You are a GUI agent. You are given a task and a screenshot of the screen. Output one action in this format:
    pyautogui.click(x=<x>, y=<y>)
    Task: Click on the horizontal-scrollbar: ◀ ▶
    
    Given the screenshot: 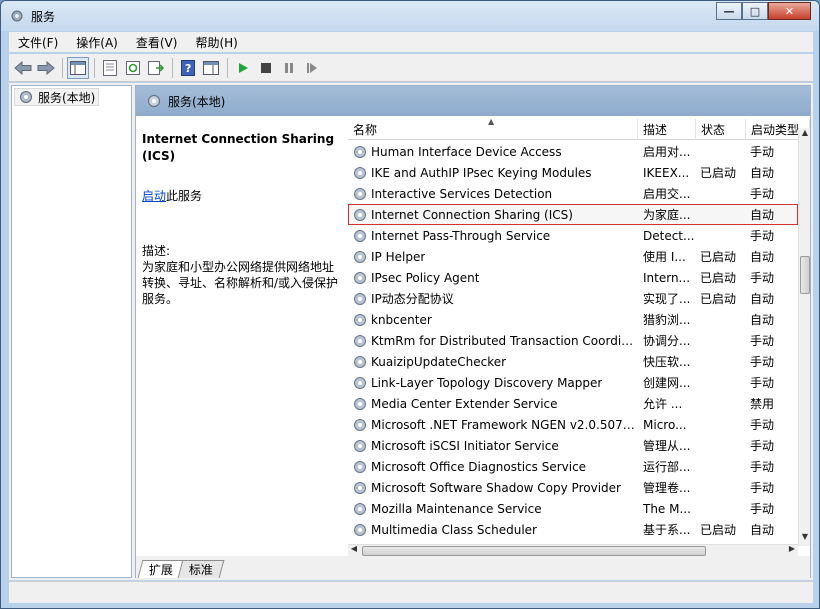 What is the action you would take?
    pyautogui.click(x=573, y=550)
    